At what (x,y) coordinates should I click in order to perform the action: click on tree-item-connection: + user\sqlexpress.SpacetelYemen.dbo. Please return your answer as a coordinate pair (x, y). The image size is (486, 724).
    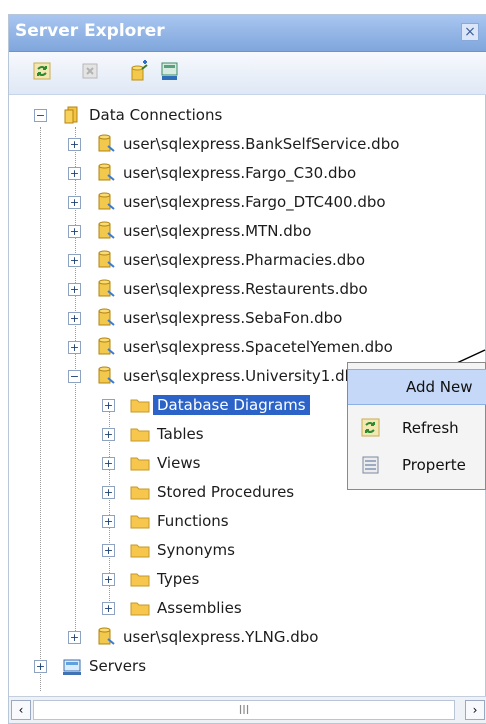
    Looking at the image, I should click on (230, 347).